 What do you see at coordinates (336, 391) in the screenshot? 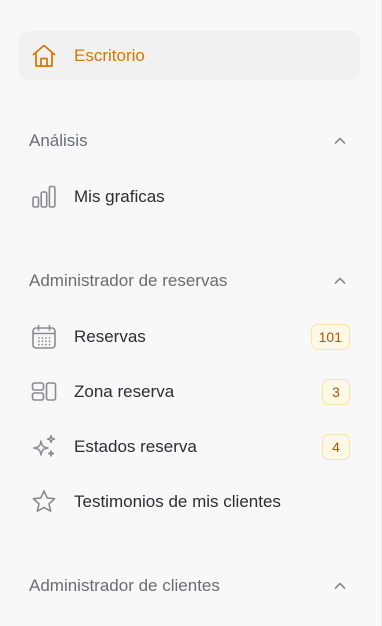
I see `count-badge: 3` at bounding box center [336, 391].